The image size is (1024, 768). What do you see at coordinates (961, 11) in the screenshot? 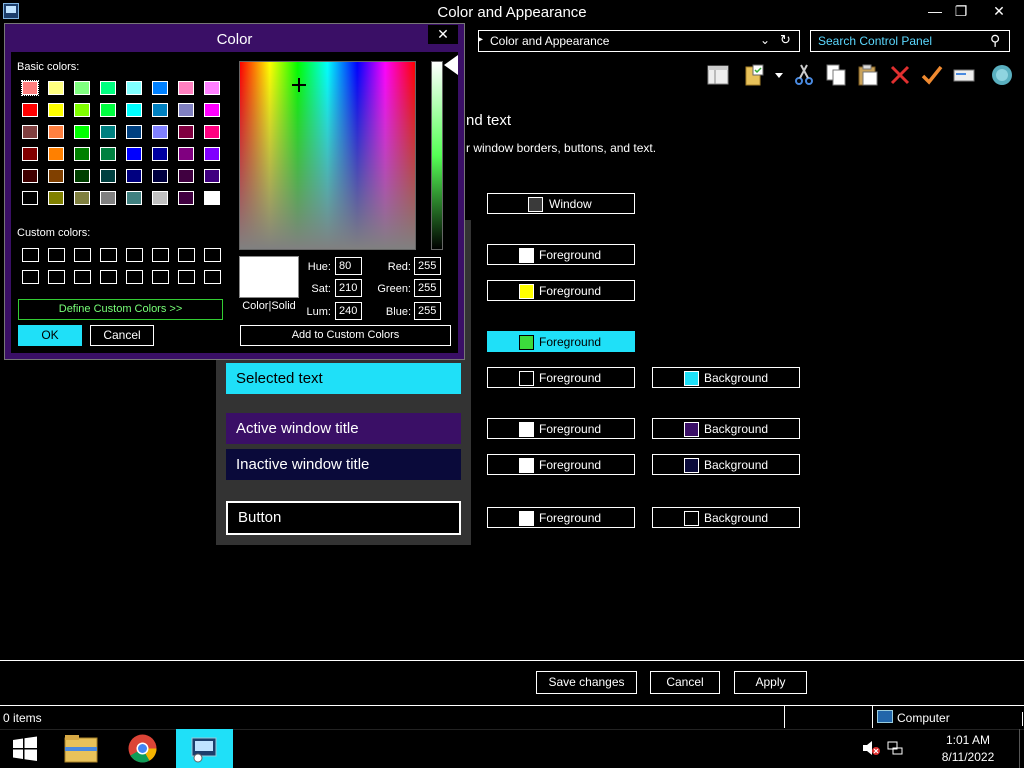
I see `maximize-button: ❐` at bounding box center [961, 11].